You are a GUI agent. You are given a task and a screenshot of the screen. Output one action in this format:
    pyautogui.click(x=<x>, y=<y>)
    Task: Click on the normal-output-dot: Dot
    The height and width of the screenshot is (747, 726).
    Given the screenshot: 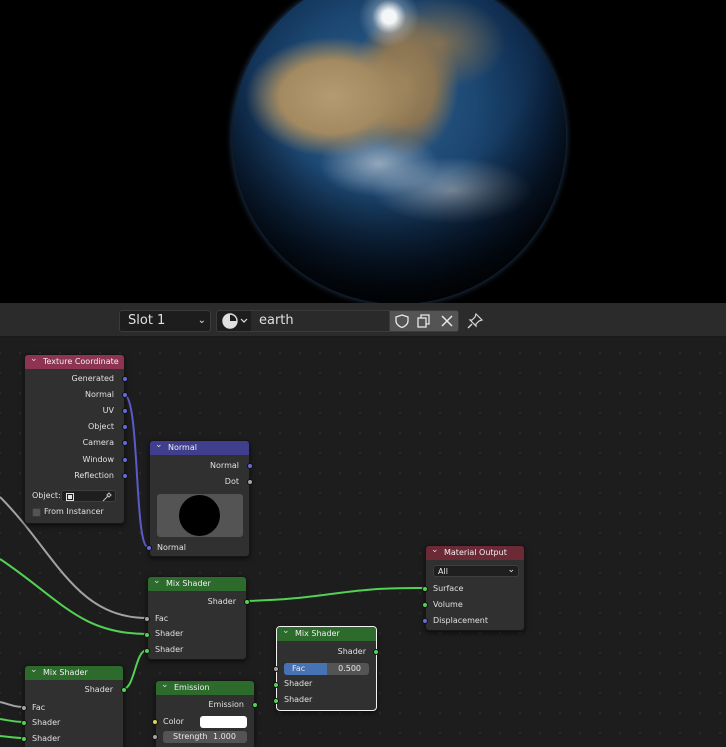 What is the action you would take?
    pyautogui.click(x=231, y=481)
    